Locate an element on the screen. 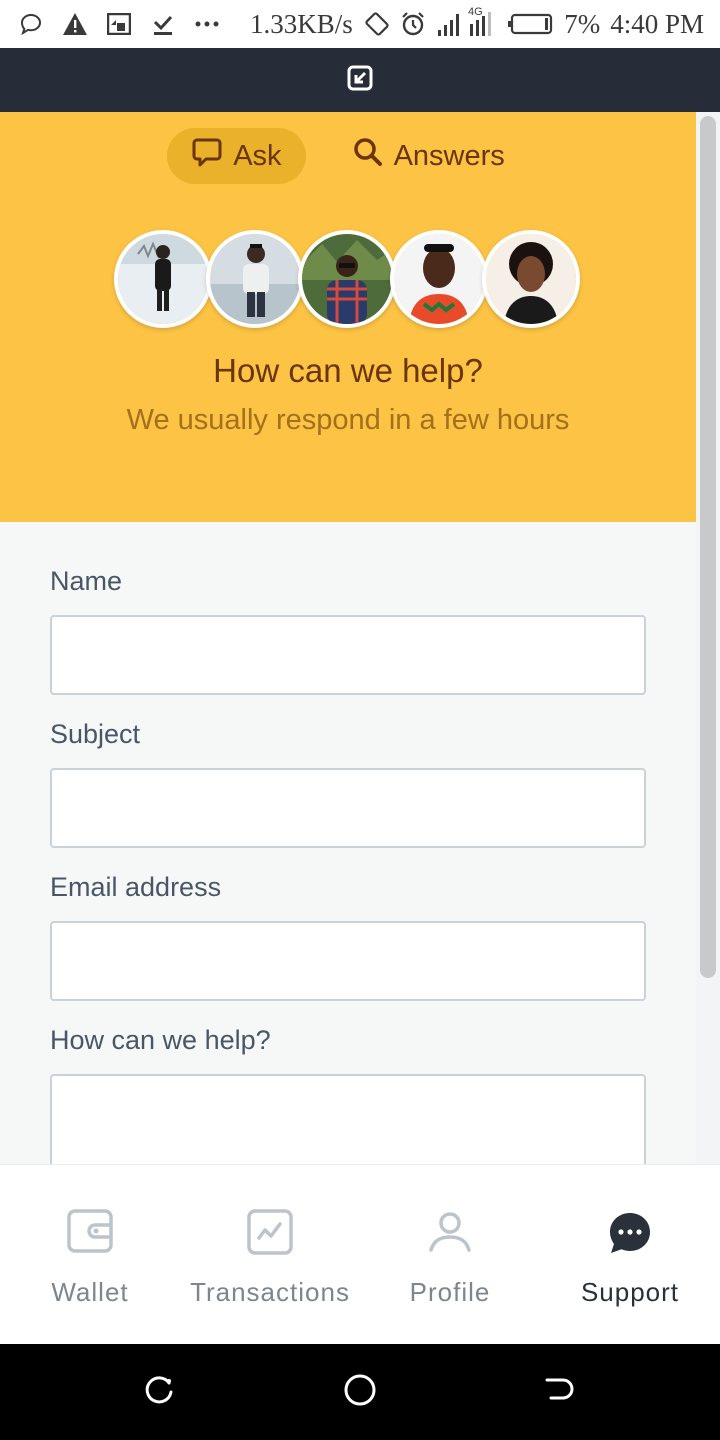  team-avatars is located at coordinates (347, 279).